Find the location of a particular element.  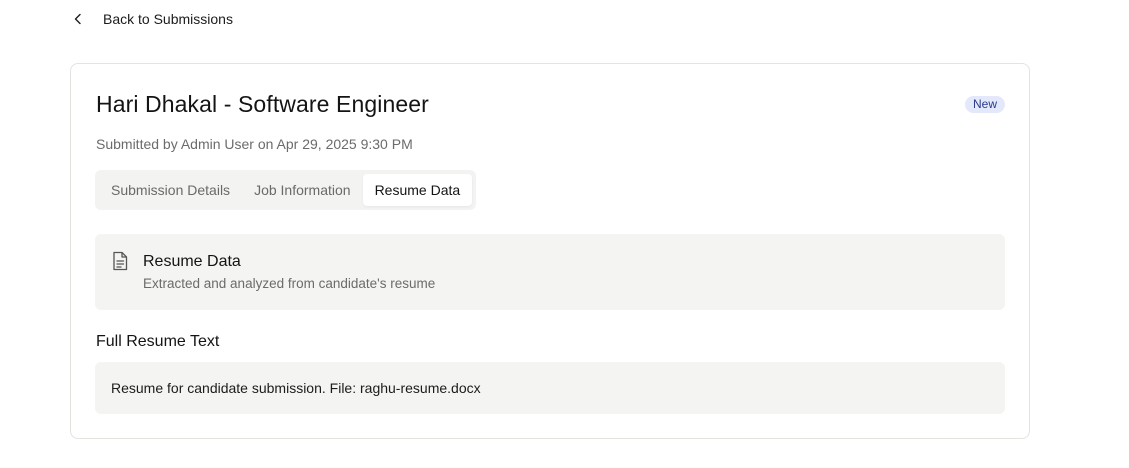

tab-job-information: Job Information is located at coordinates (302, 190).